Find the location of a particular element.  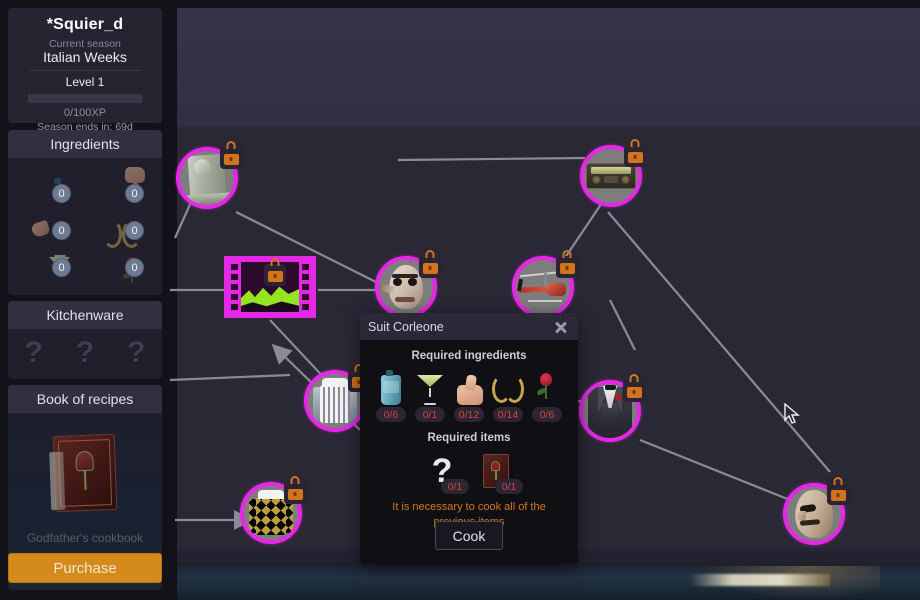

ingredient-slot-pinched-fingers: 0 is located at coordinates (48, 220).